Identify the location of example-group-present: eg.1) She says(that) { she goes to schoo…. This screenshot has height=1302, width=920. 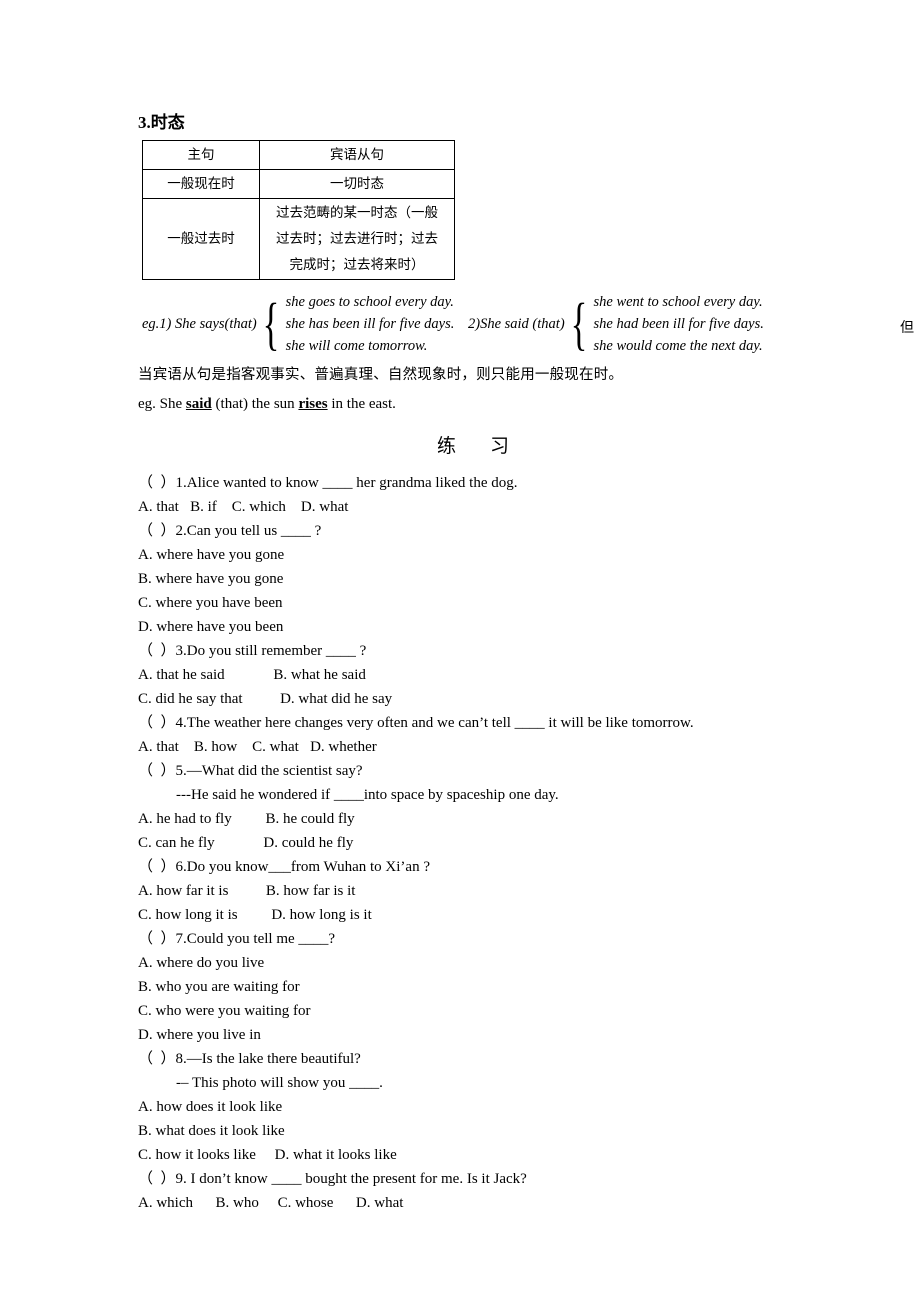
(298, 324).